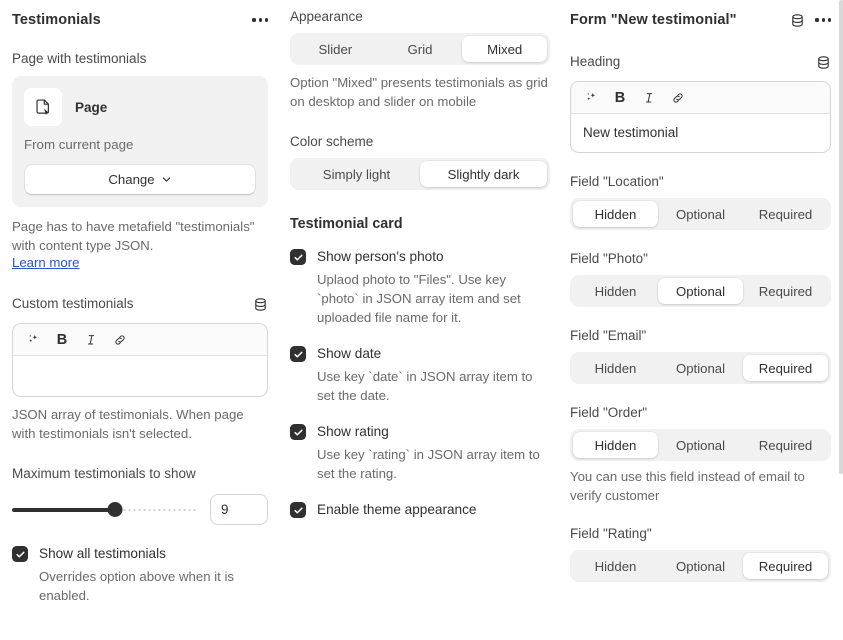  Describe the element at coordinates (335, 49) in the screenshot. I see `appearance-option-slider: Slider` at that location.